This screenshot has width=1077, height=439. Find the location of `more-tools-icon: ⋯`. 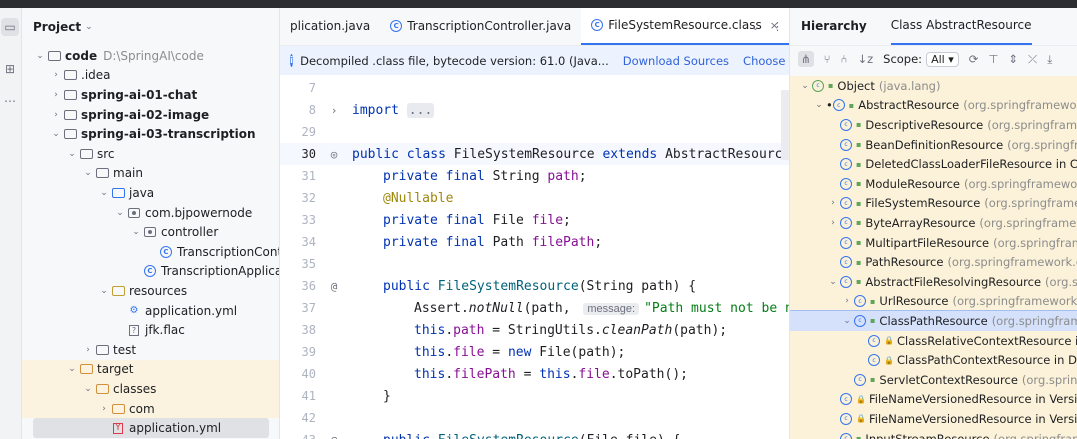

more-tools-icon: ⋯ is located at coordinates (10, 101).